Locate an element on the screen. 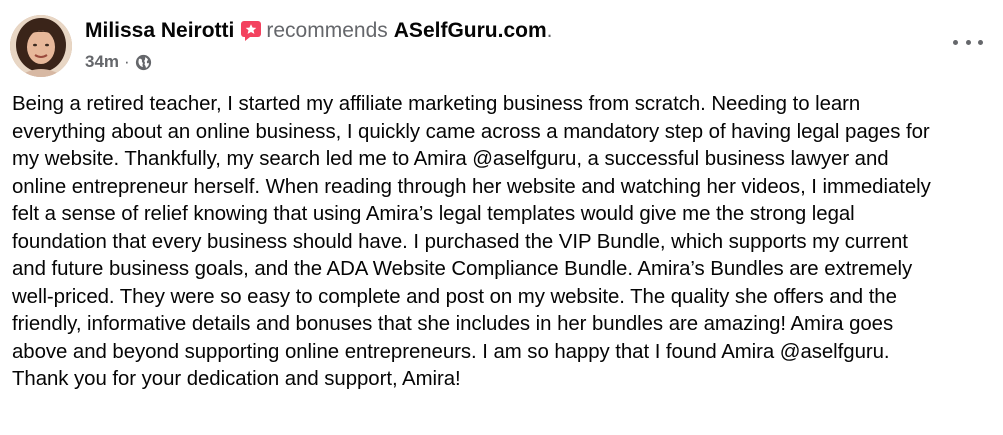  recommended-page-link: ASelfGuru.com is located at coordinates (470, 31).